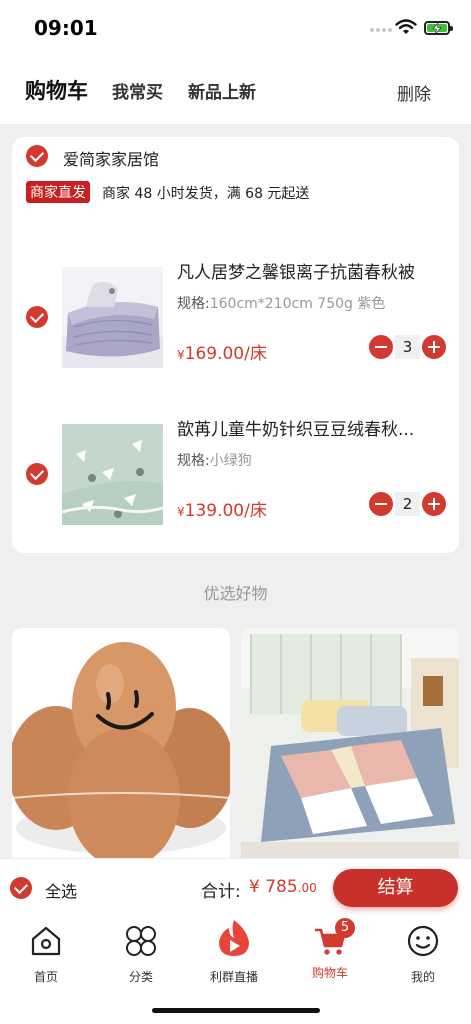 This screenshot has width=471, height=1024. What do you see at coordinates (37, 156) in the screenshot?
I see `shop-select-checkbox` at bounding box center [37, 156].